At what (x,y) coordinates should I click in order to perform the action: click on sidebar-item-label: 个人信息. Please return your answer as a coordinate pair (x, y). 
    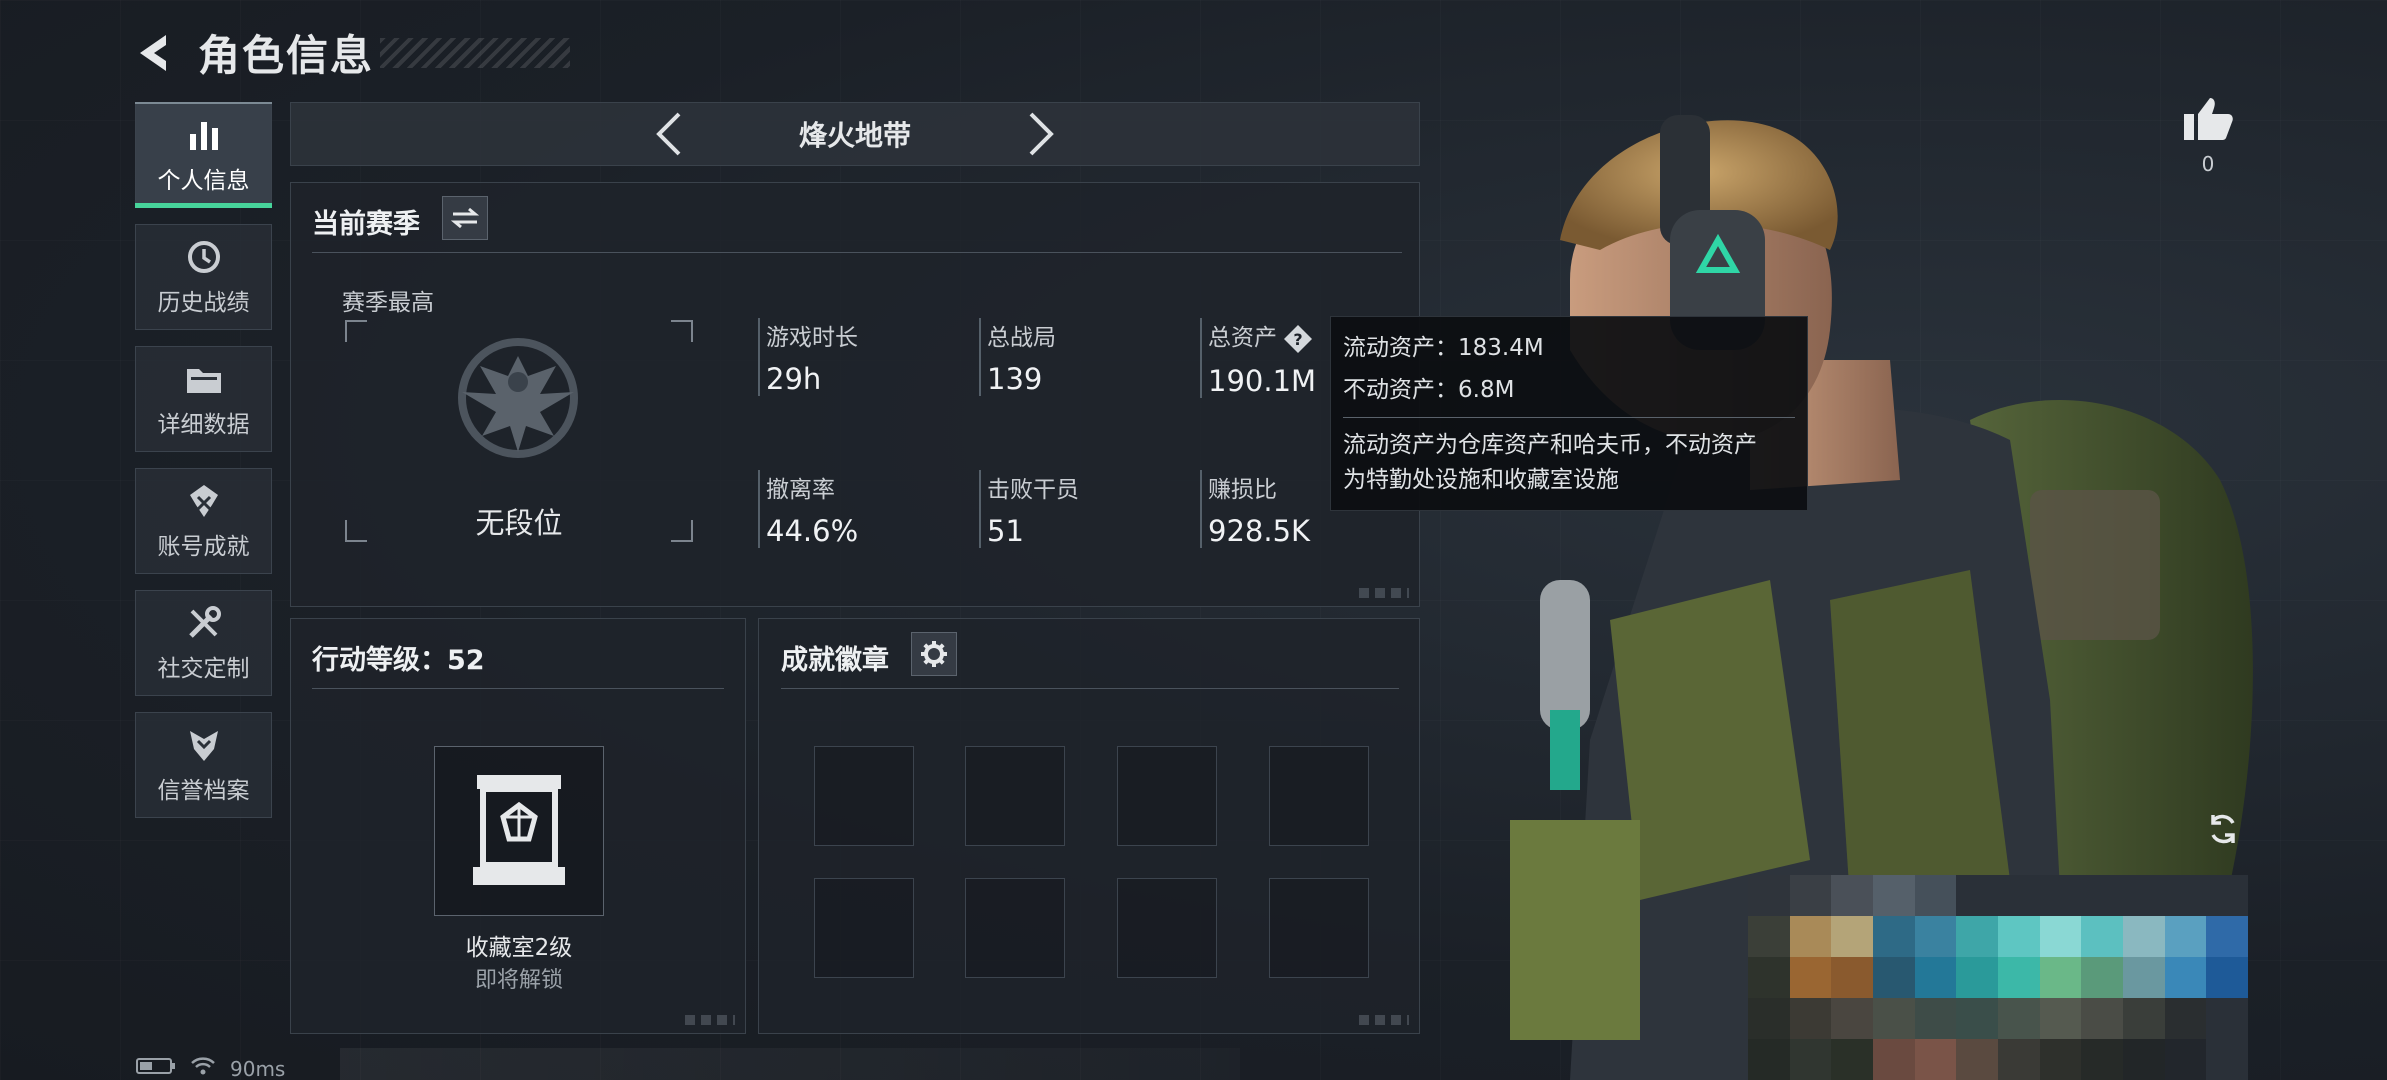
    Looking at the image, I should click on (203, 181).